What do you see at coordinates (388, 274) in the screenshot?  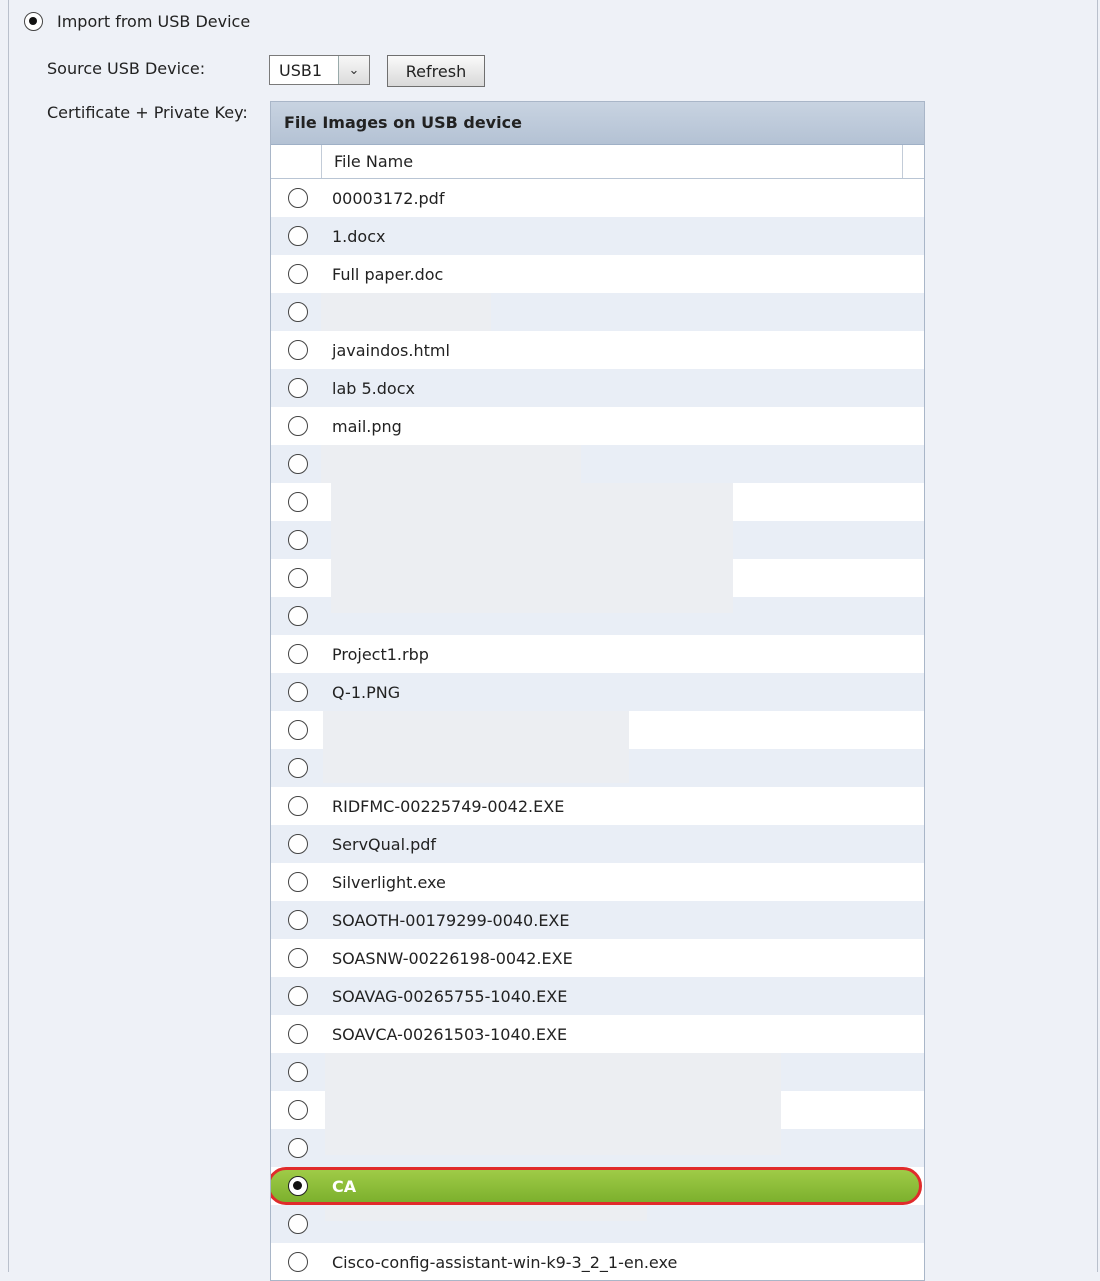 I see `file-name: Full paper.doc` at bounding box center [388, 274].